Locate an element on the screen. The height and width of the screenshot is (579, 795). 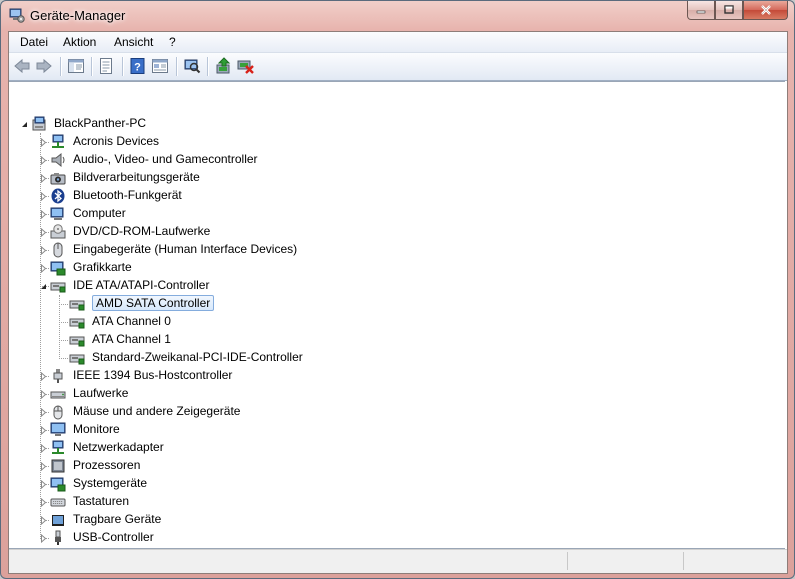
tree-root-computer: BlackPanther-PC is located at coordinates (100, 123).